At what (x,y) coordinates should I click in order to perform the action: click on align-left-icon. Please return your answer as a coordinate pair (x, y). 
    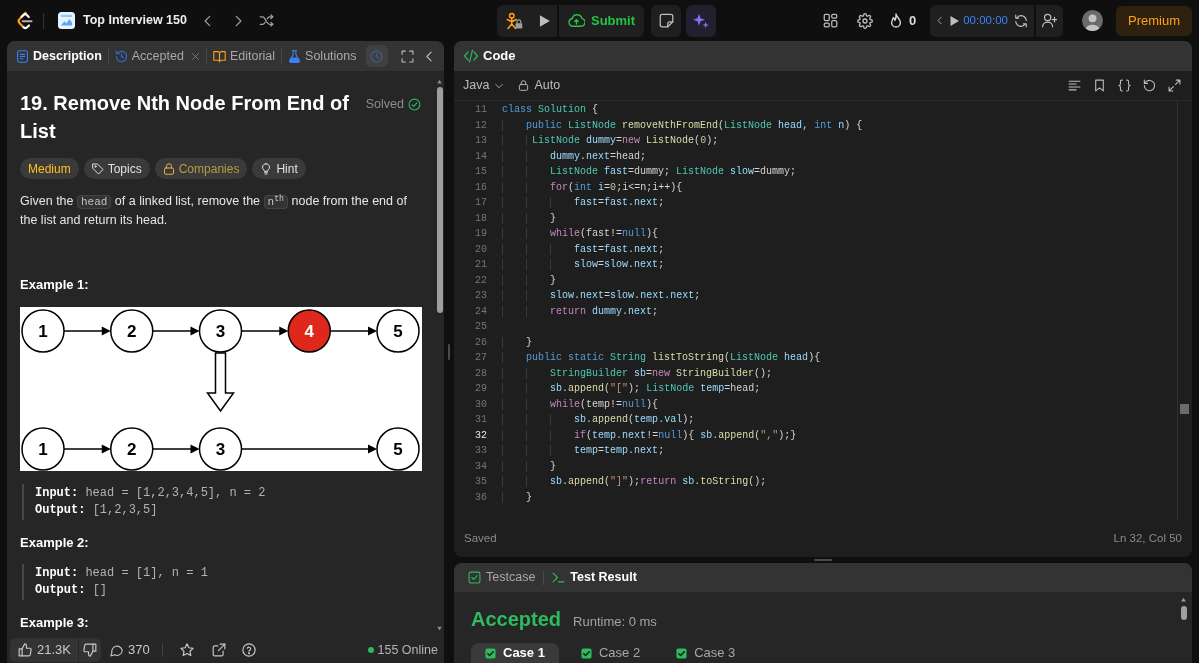
    Looking at the image, I should click on (1074, 85).